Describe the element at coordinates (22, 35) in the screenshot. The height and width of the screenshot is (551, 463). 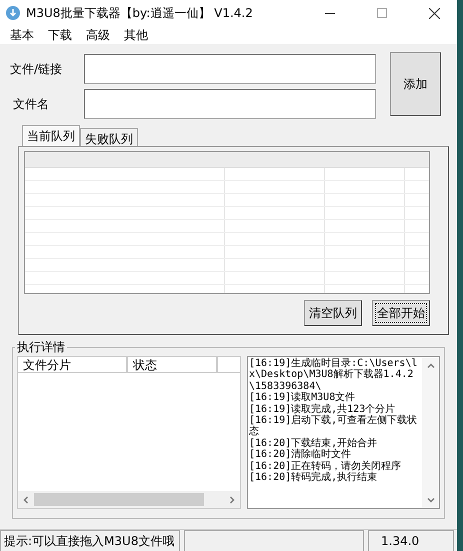
I see `menu-item: 基本` at that location.